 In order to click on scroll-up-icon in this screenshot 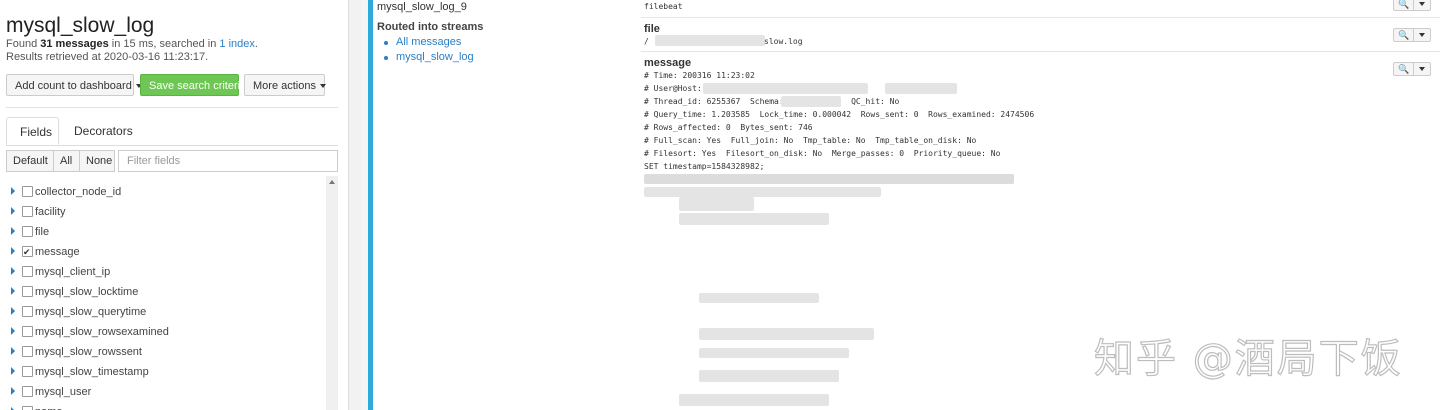, I will do `click(332, 182)`.